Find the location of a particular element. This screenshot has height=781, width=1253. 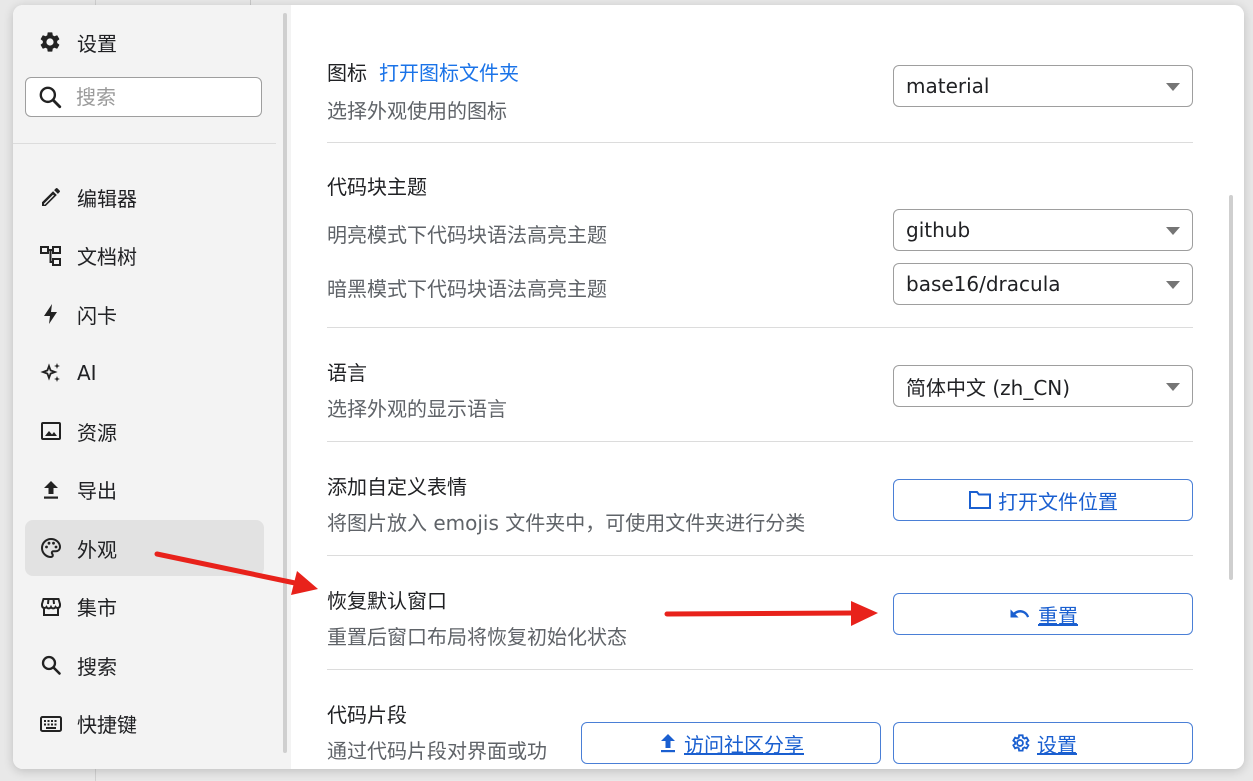

sidebar-item-label: 导出 is located at coordinates (97, 491).